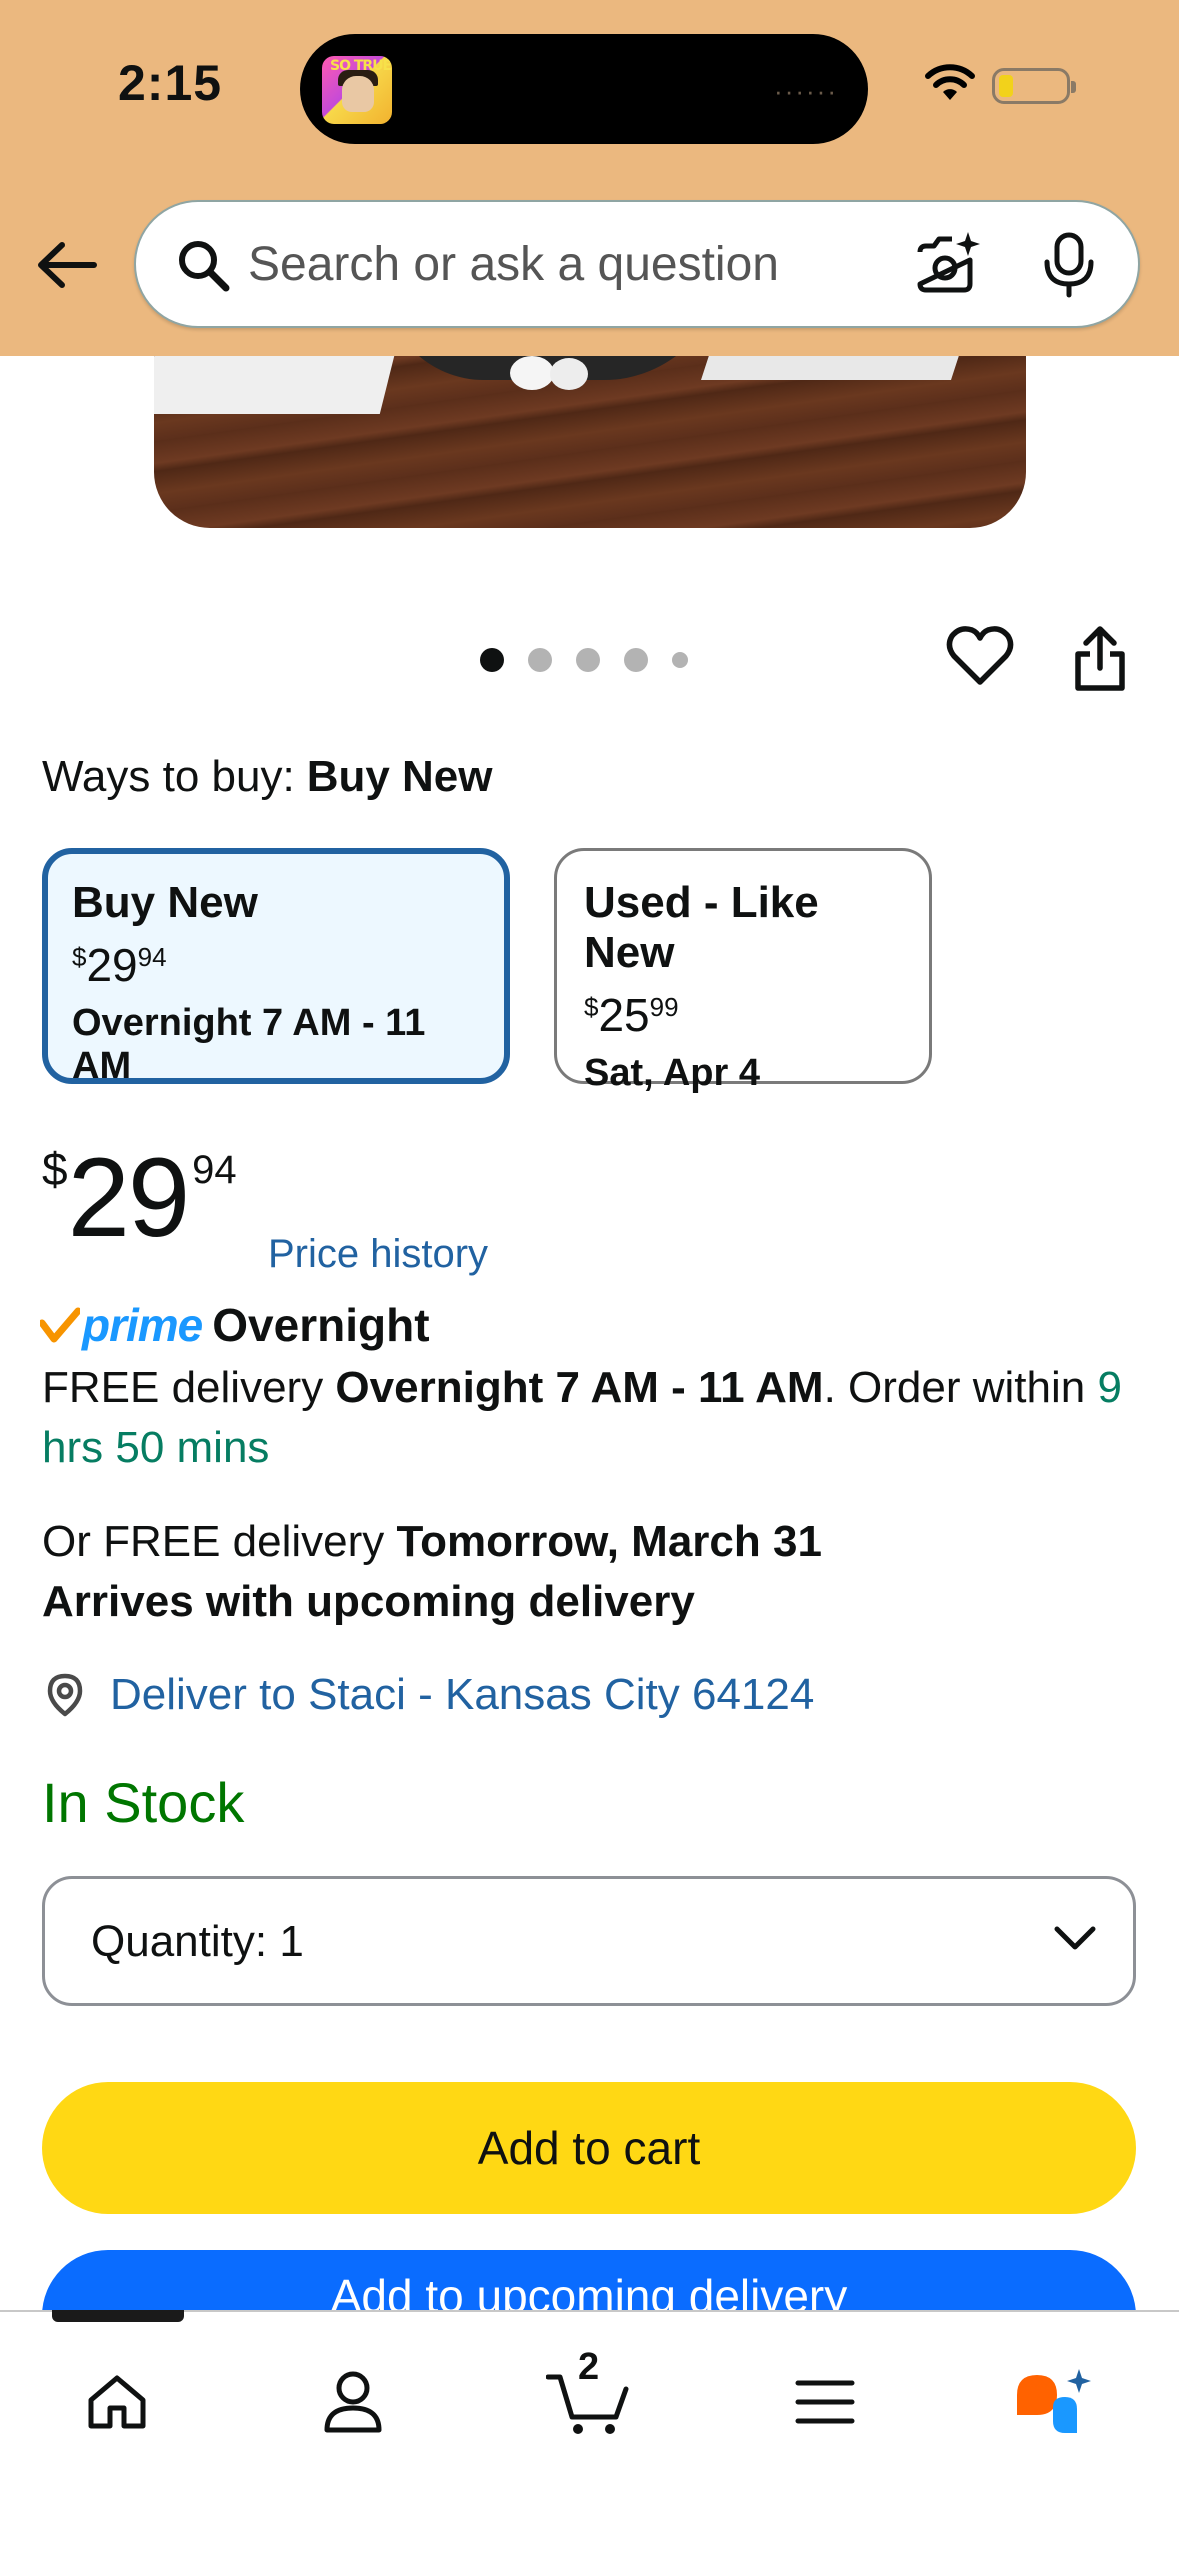 This screenshot has height=2556, width=1179. What do you see at coordinates (743, 1015) in the screenshot?
I see `option-price: $25 99` at bounding box center [743, 1015].